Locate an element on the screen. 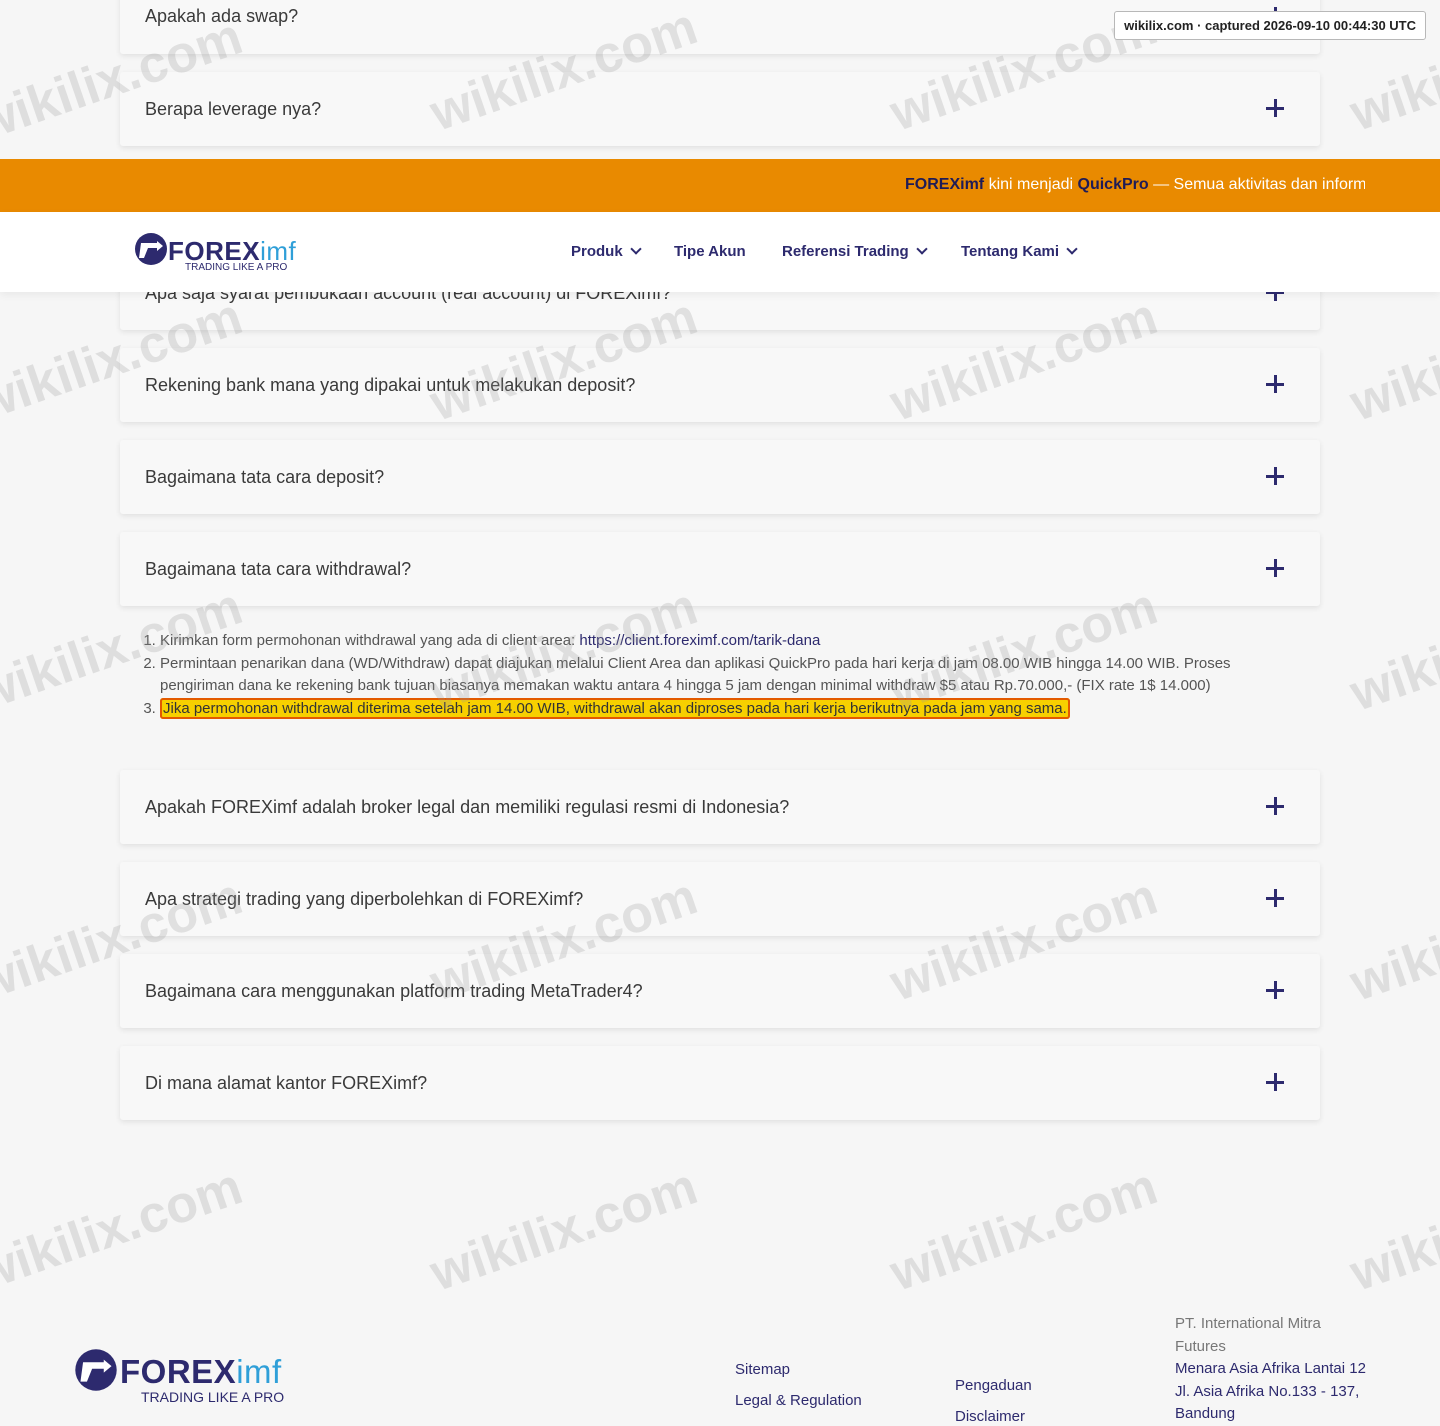 The height and width of the screenshot is (1426, 1440). foreximf-logo: FOREXimf TRADING LIKE A PRO is located at coordinates (215, 254).